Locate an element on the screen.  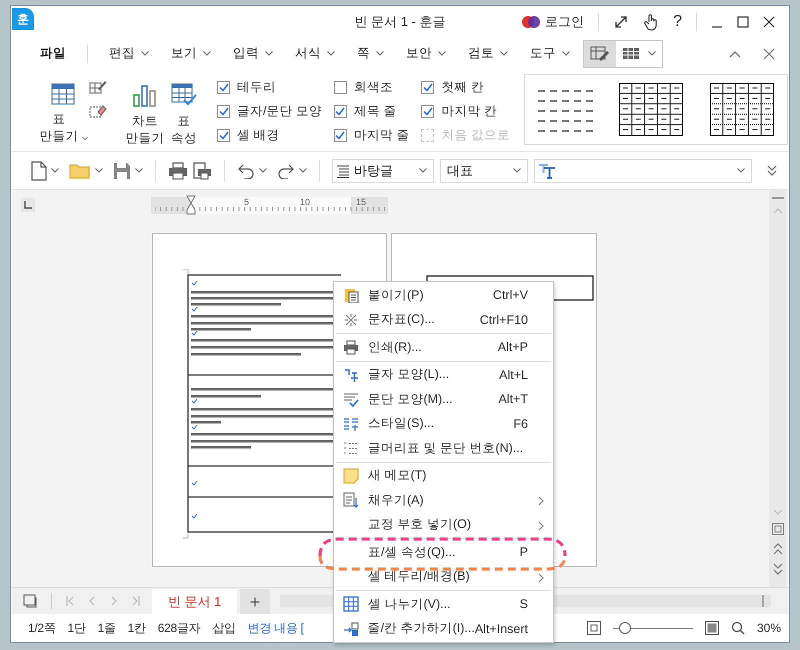
page-view-icon is located at coordinates (778, 529).